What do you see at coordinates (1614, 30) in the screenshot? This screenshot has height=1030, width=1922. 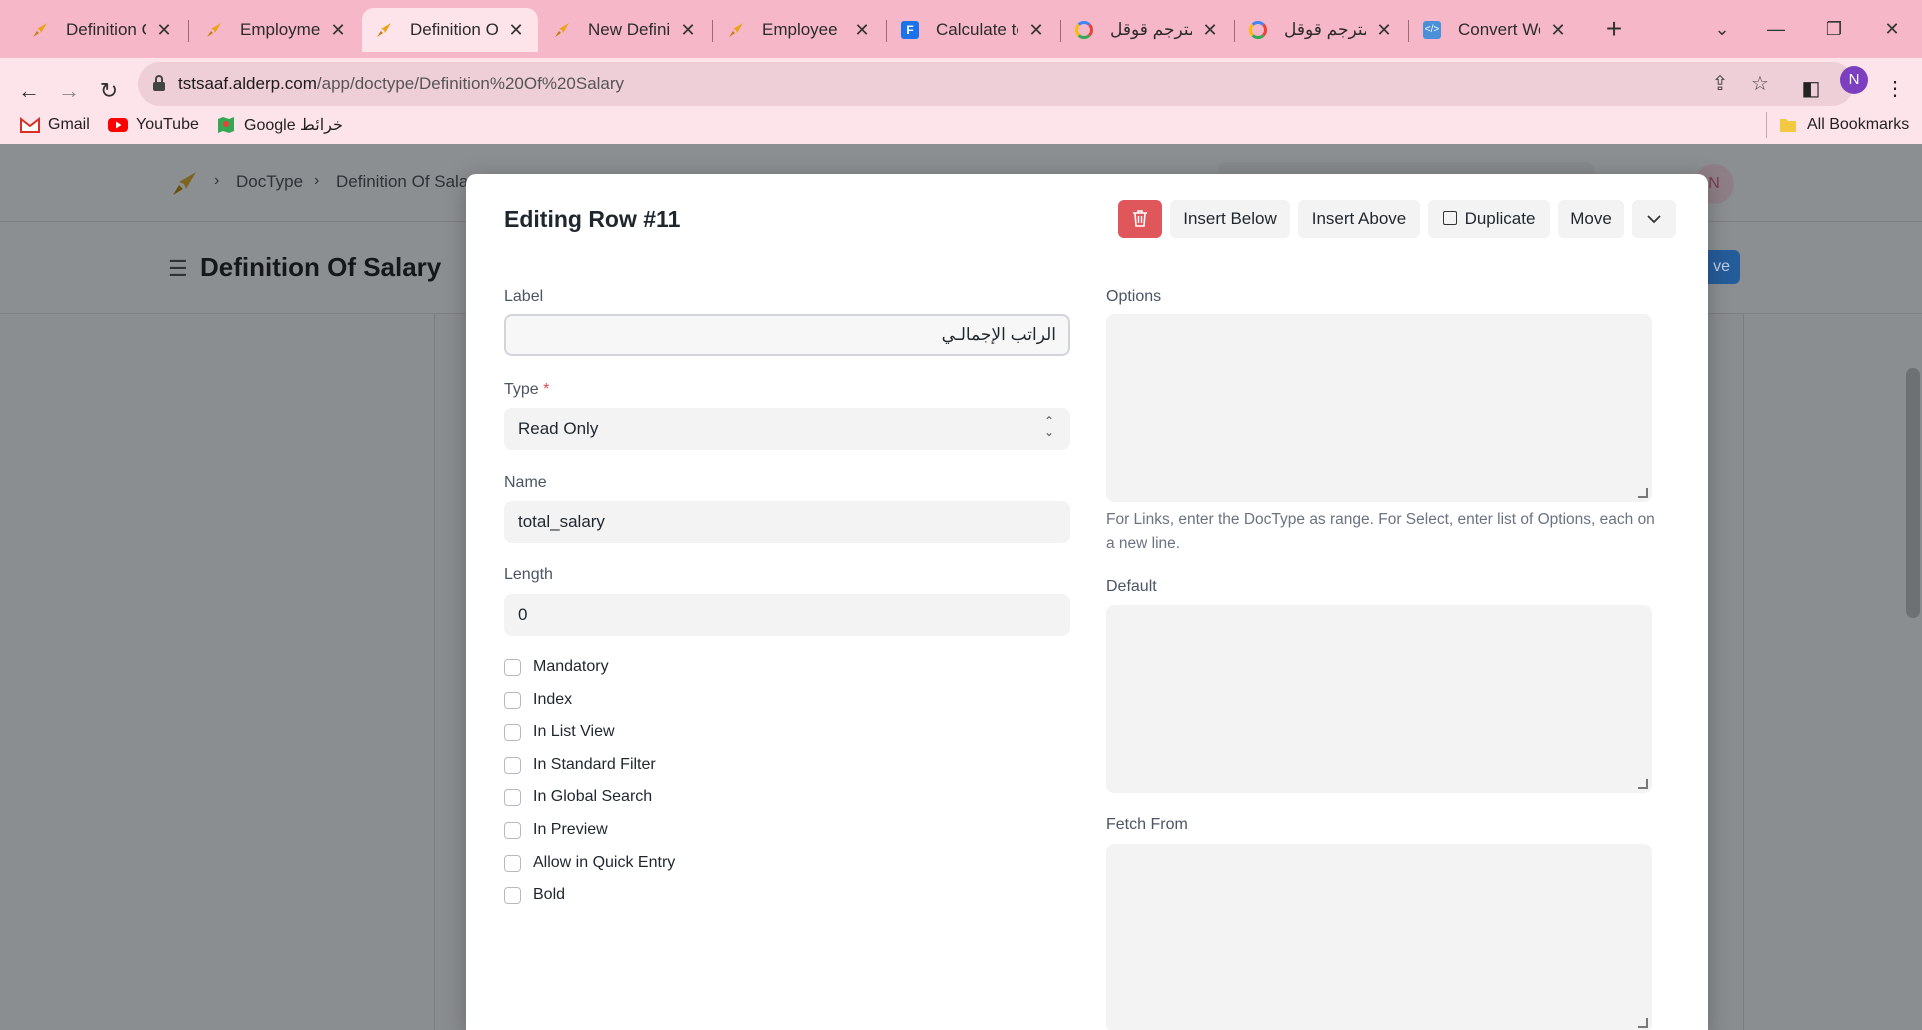 I see `new-tab-button: +` at bounding box center [1614, 30].